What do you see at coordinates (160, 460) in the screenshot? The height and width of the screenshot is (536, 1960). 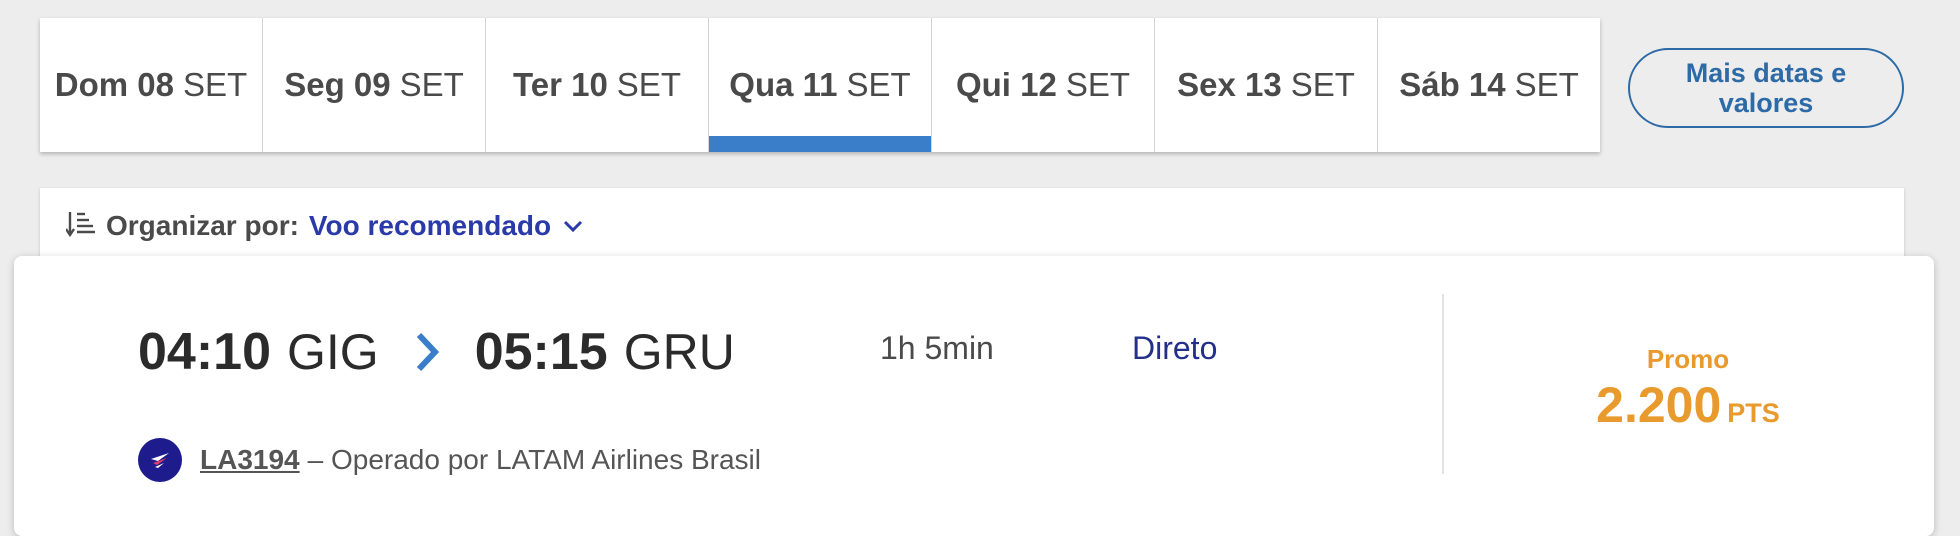 I see `latam-logo-icon` at bounding box center [160, 460].